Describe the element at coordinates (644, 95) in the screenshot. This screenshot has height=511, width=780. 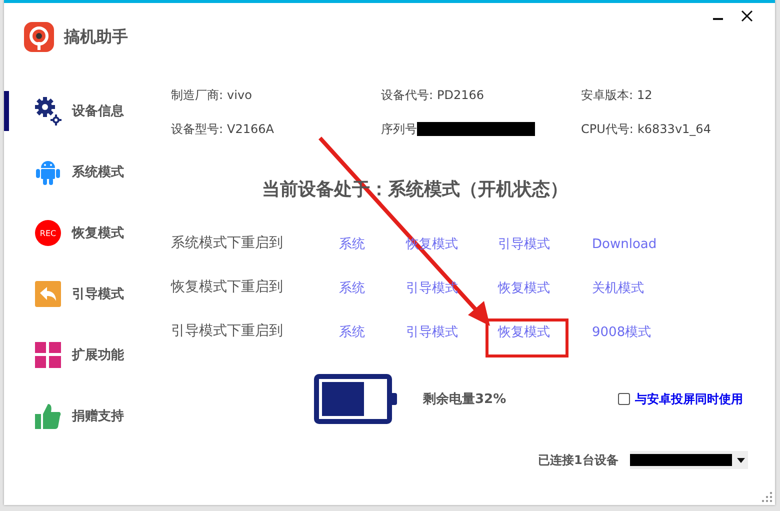
I see `info-value: 12` at that location.